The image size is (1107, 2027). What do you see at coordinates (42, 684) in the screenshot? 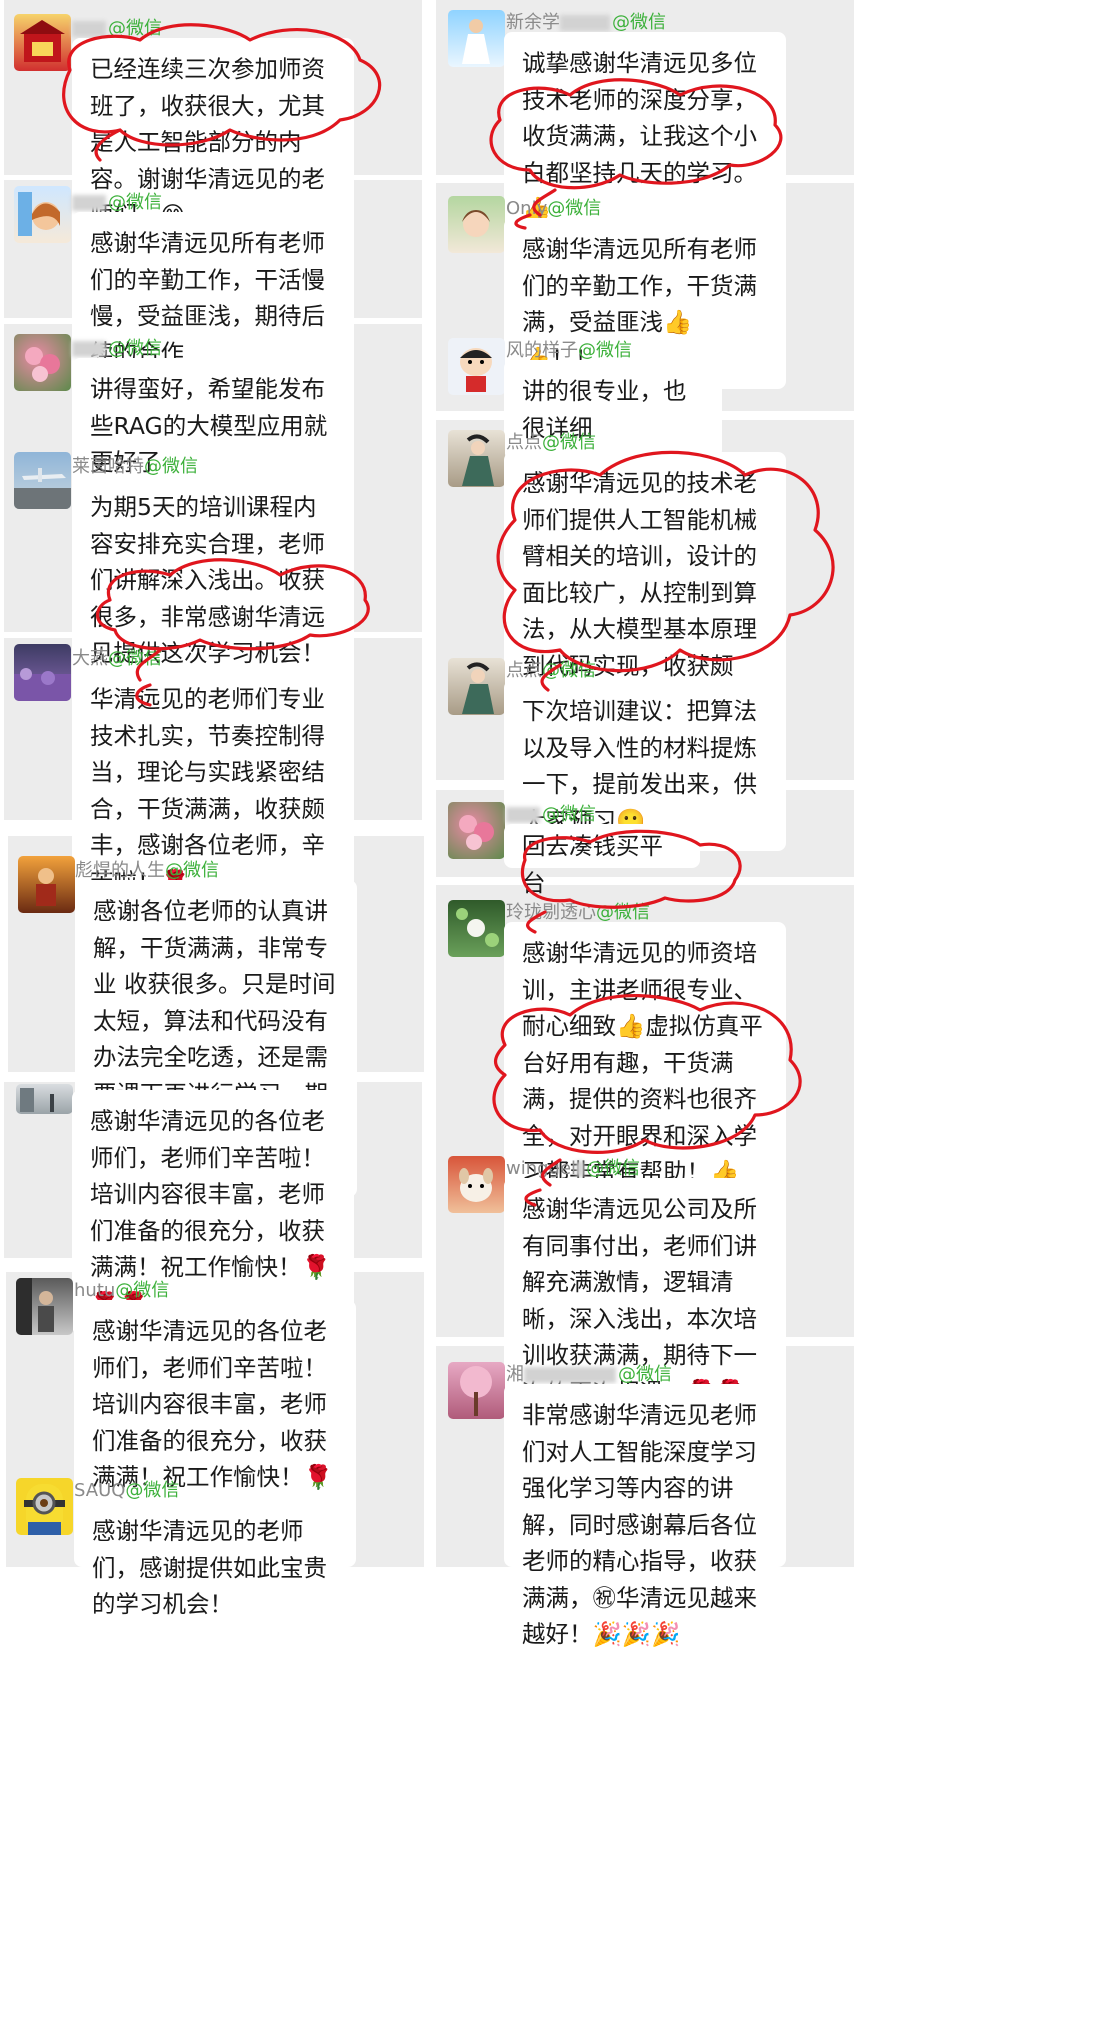
I see `lavender-avatar-icon` at bounding box center [42, 684].